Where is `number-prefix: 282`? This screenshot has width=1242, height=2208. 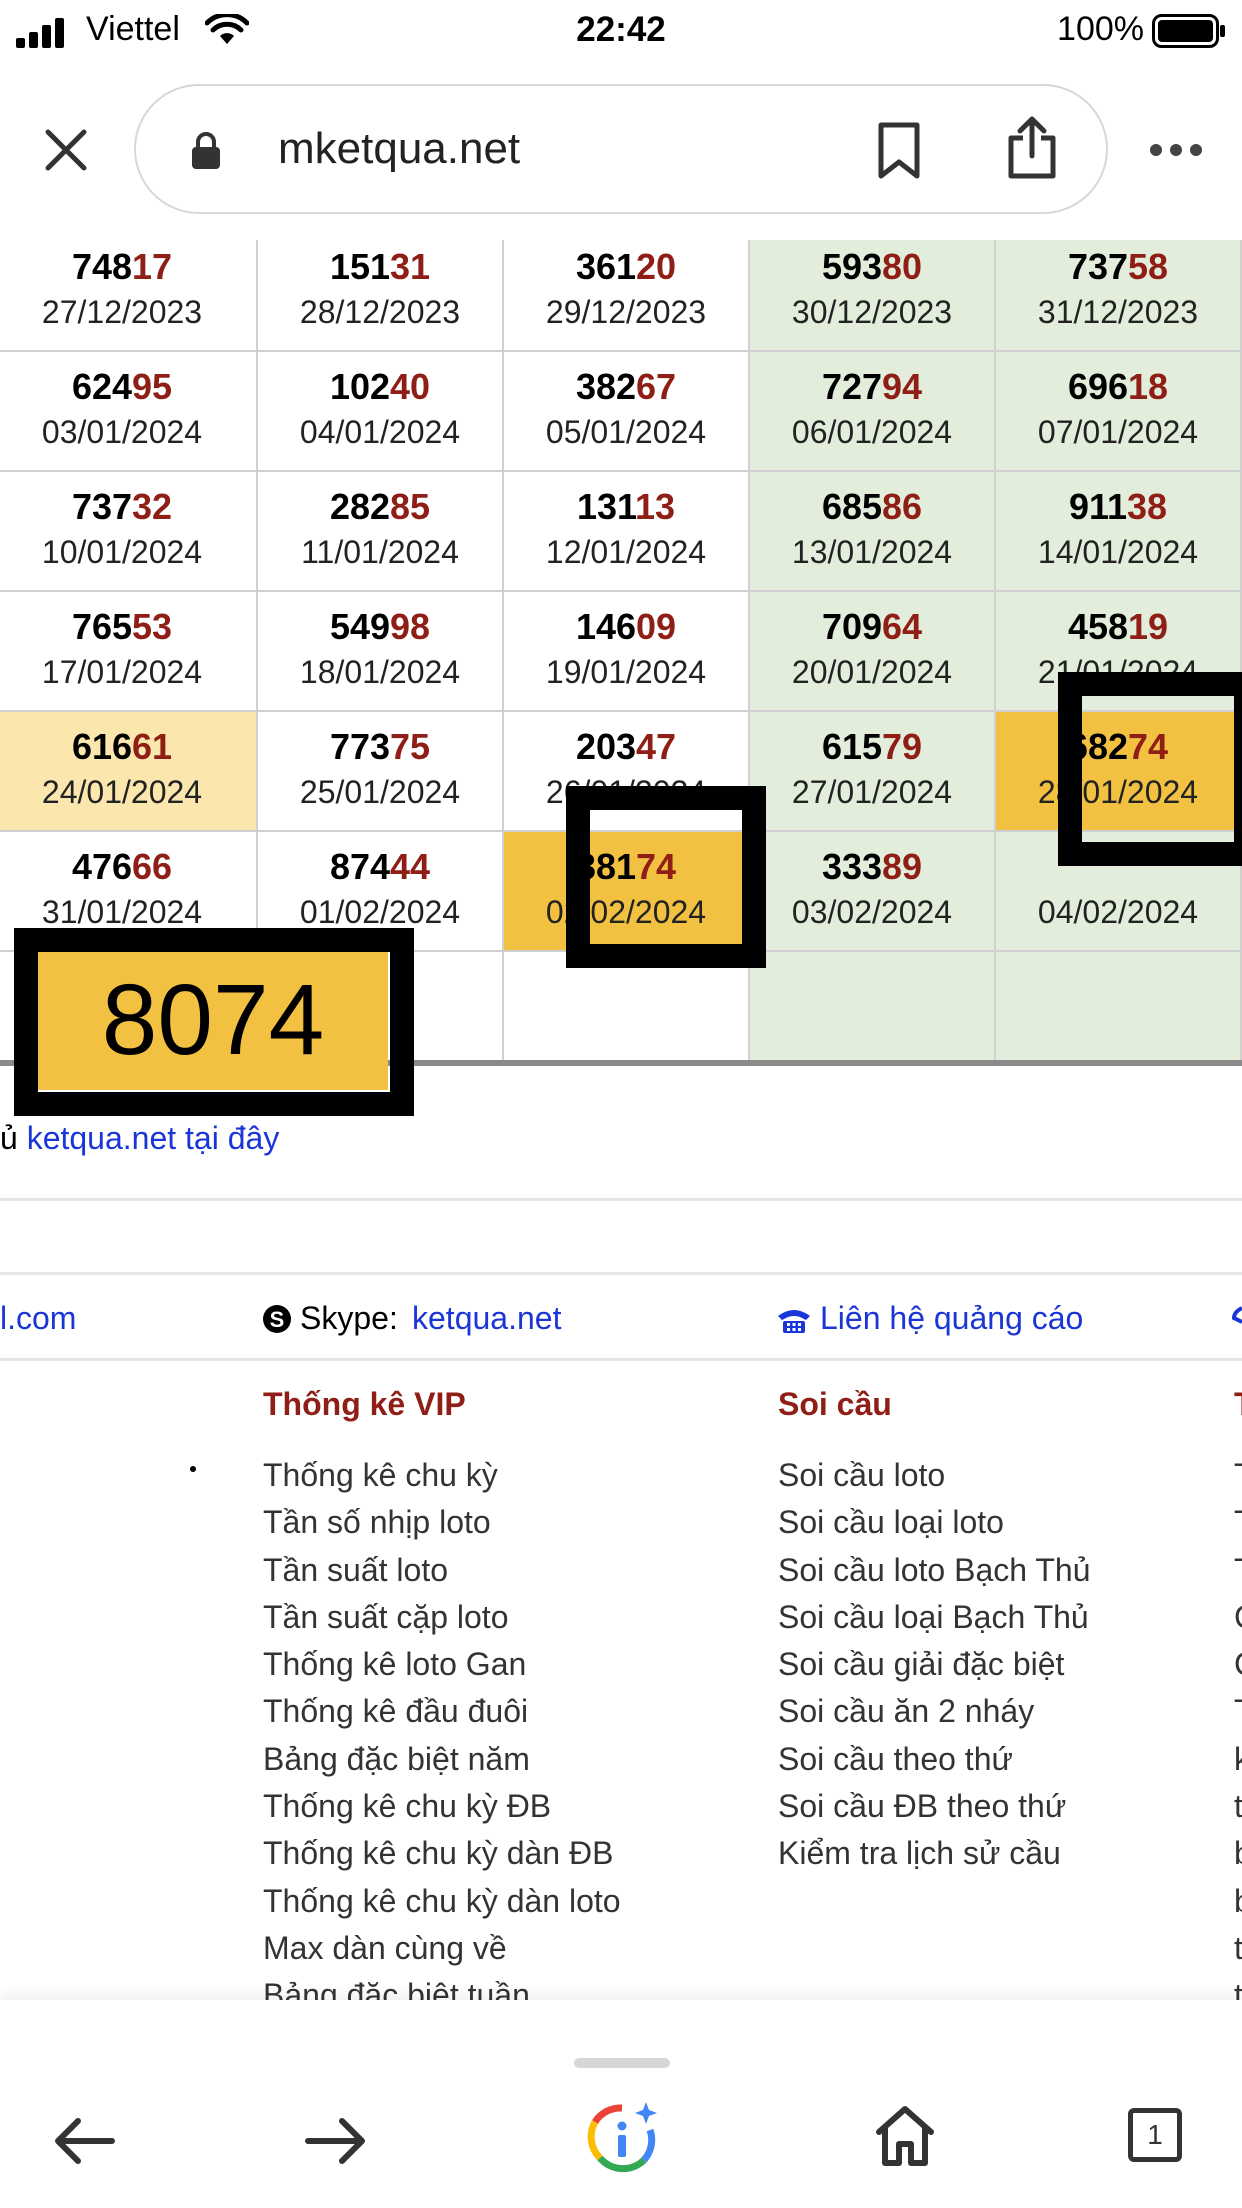 number-prefix: 282 is located at coordinates (360, 506).